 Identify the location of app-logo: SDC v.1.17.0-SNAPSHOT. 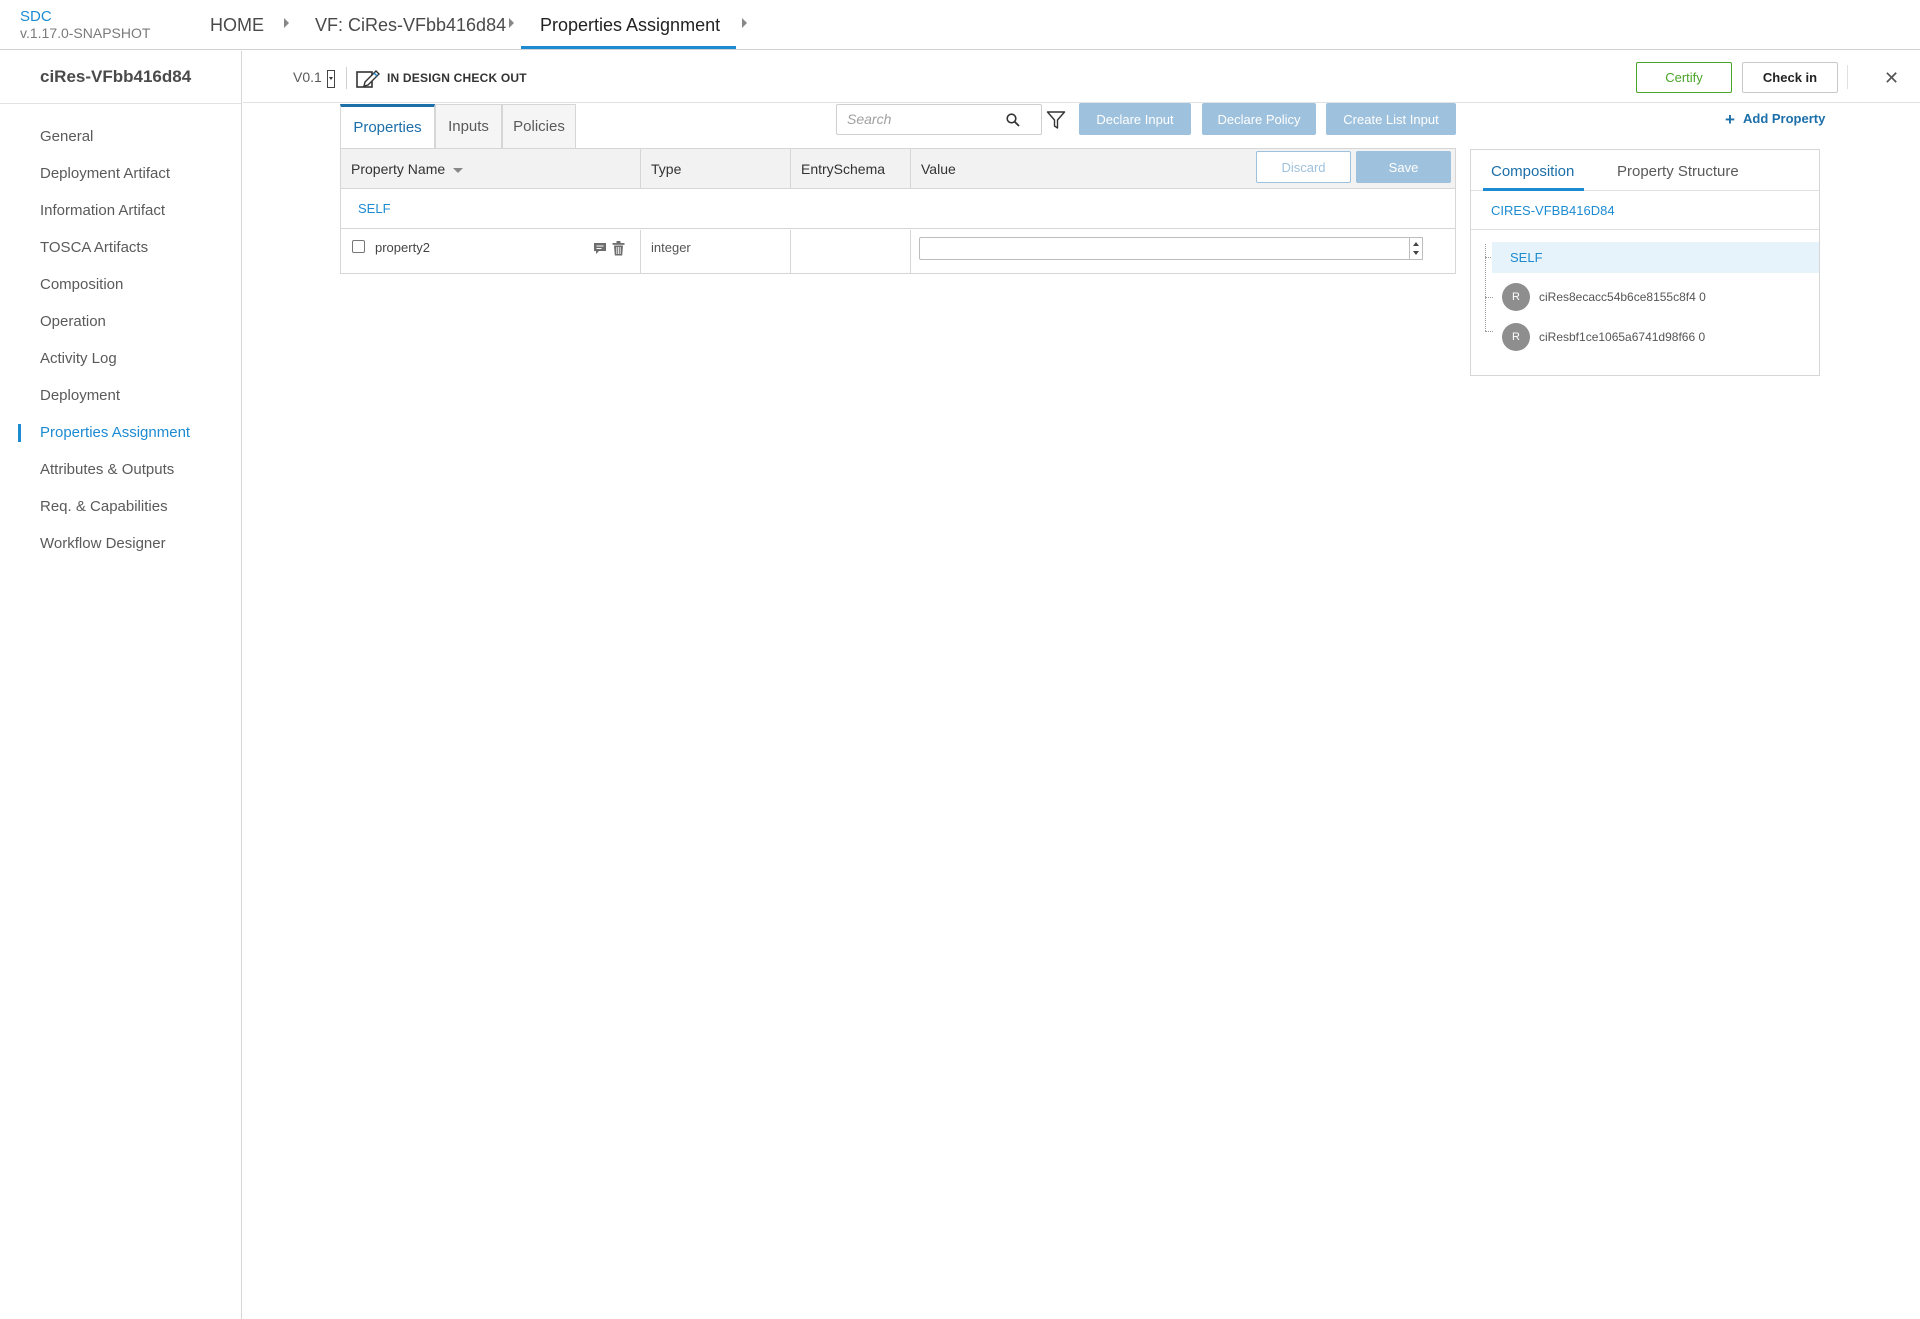
(85, 24).